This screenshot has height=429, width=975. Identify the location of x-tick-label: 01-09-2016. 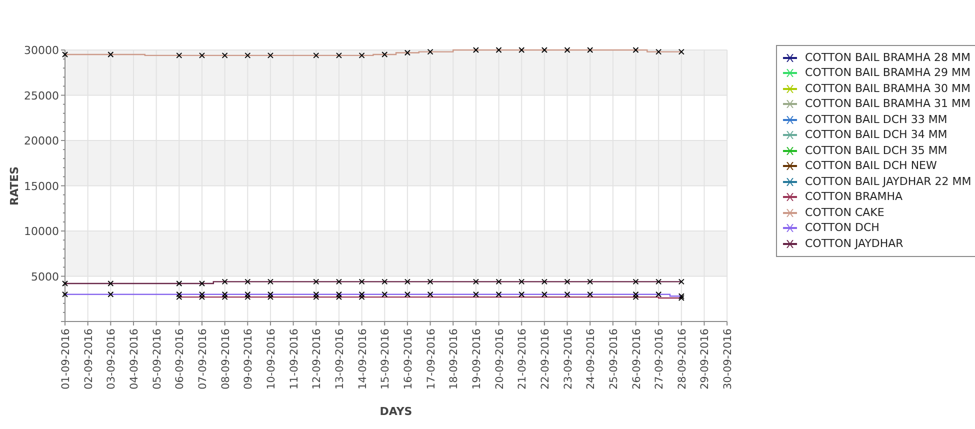
(66, 359).